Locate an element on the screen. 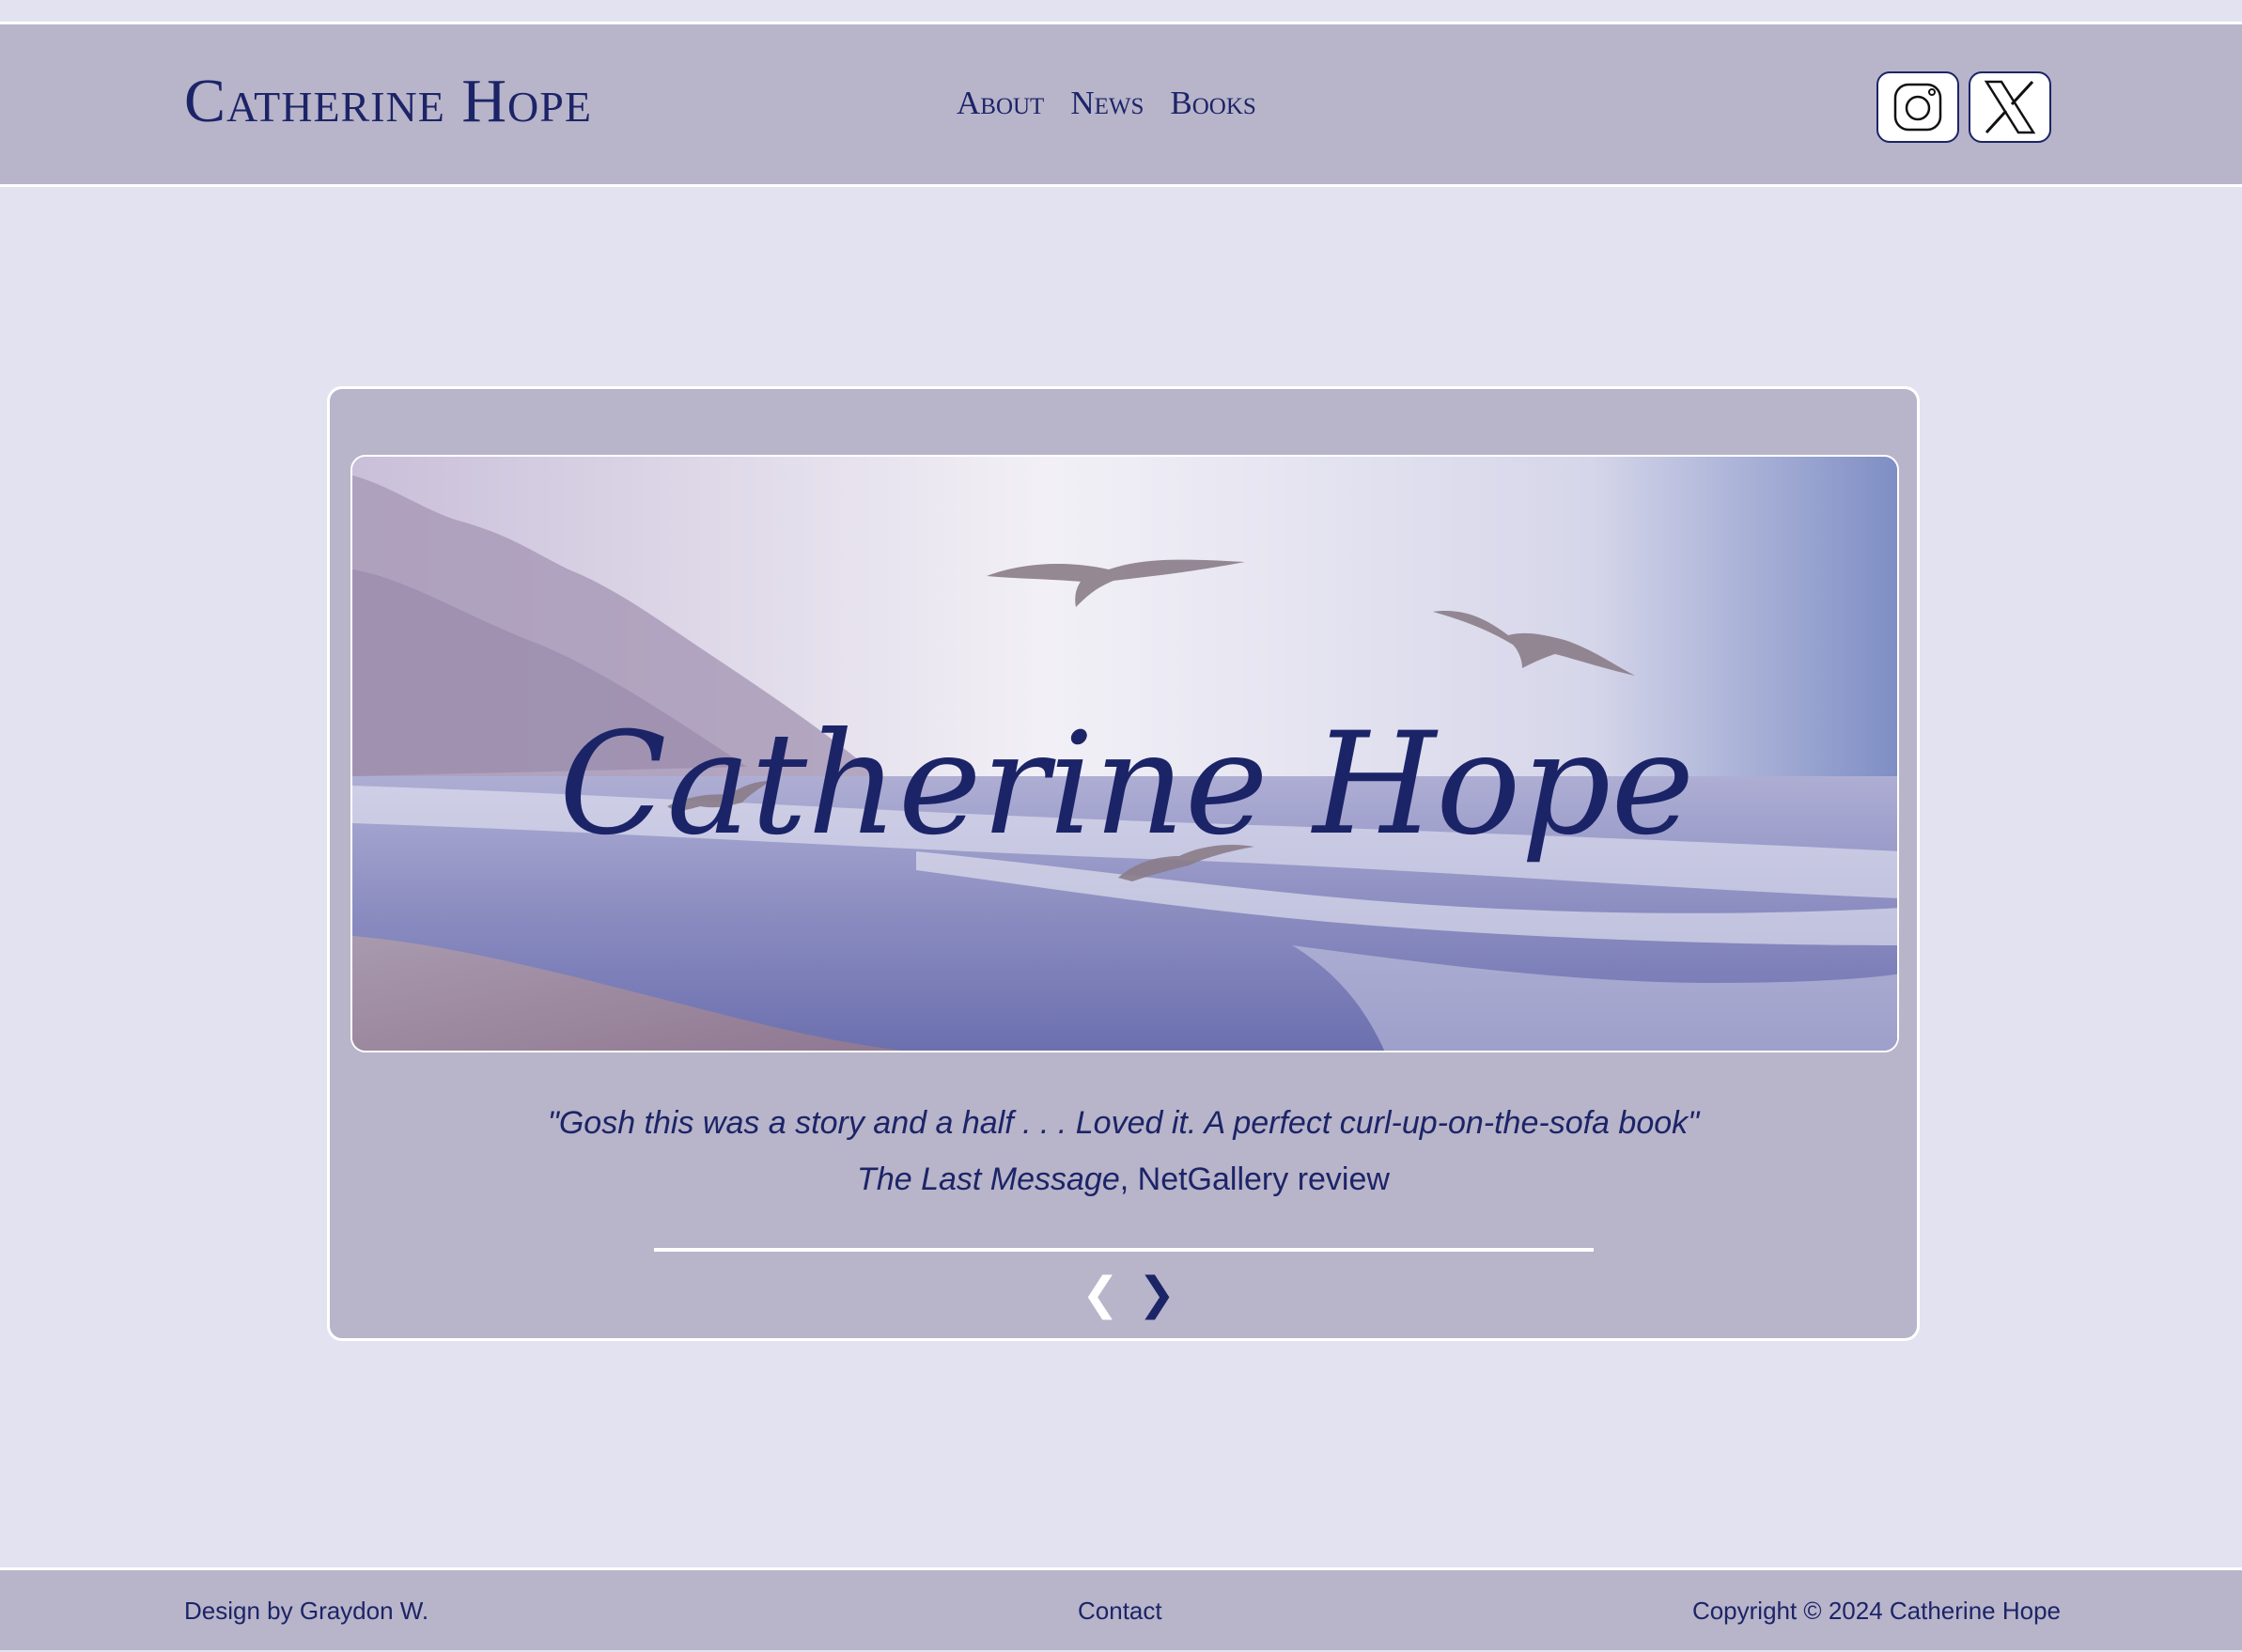 This screenshot has width=2242, height=1652. nav-link-about: About is located at coordinates (1000, 103).